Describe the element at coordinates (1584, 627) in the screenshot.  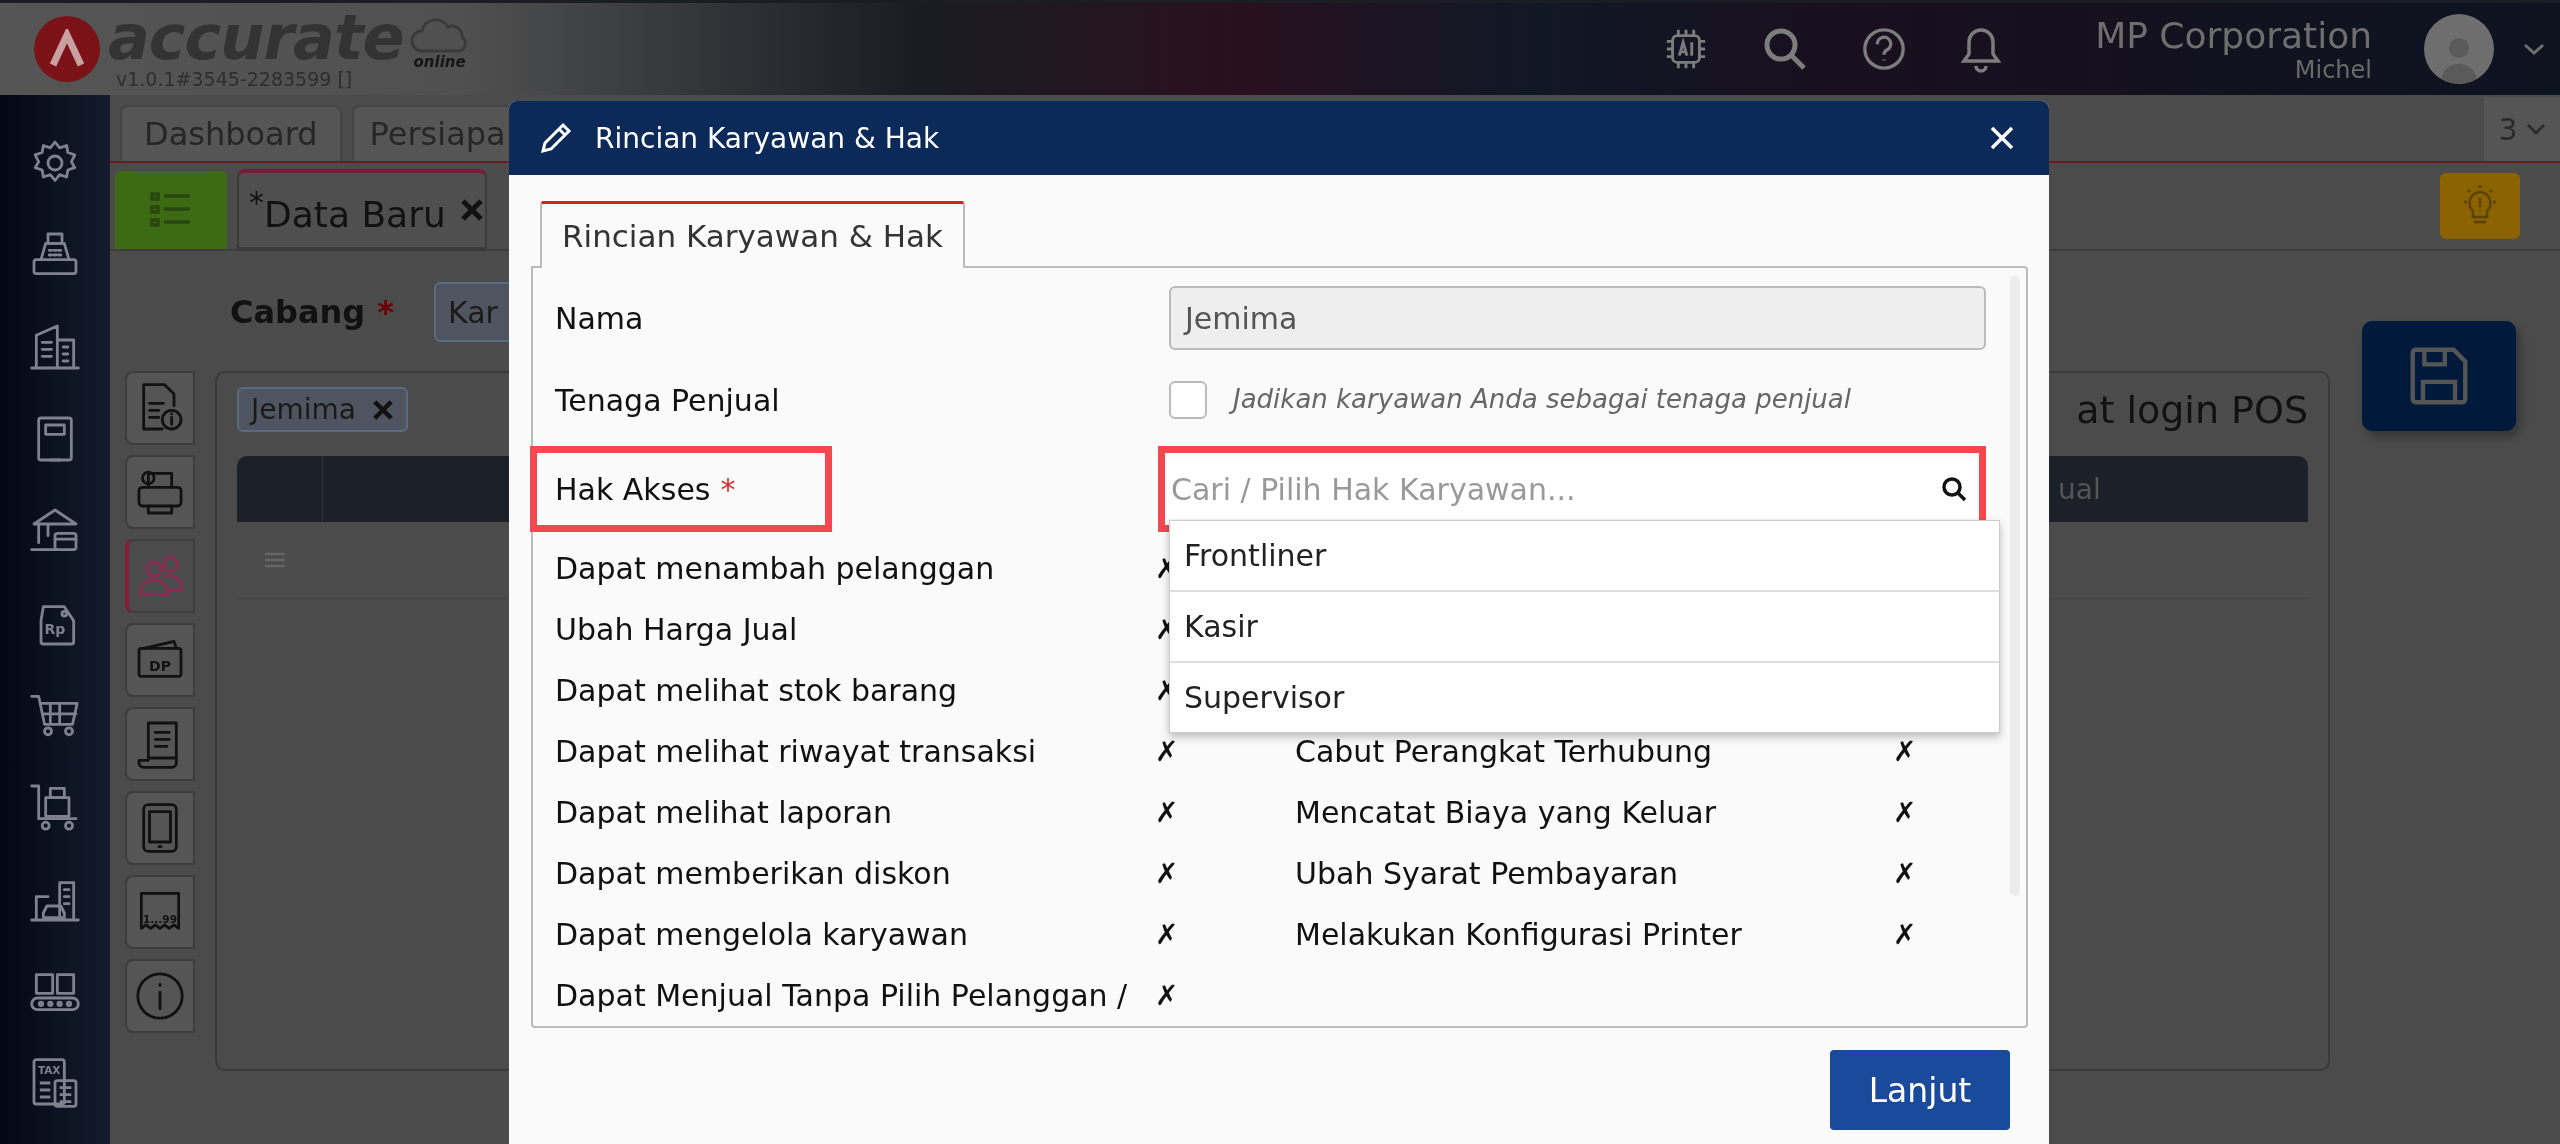
I see `dropdown-option: Kasir` at that location.